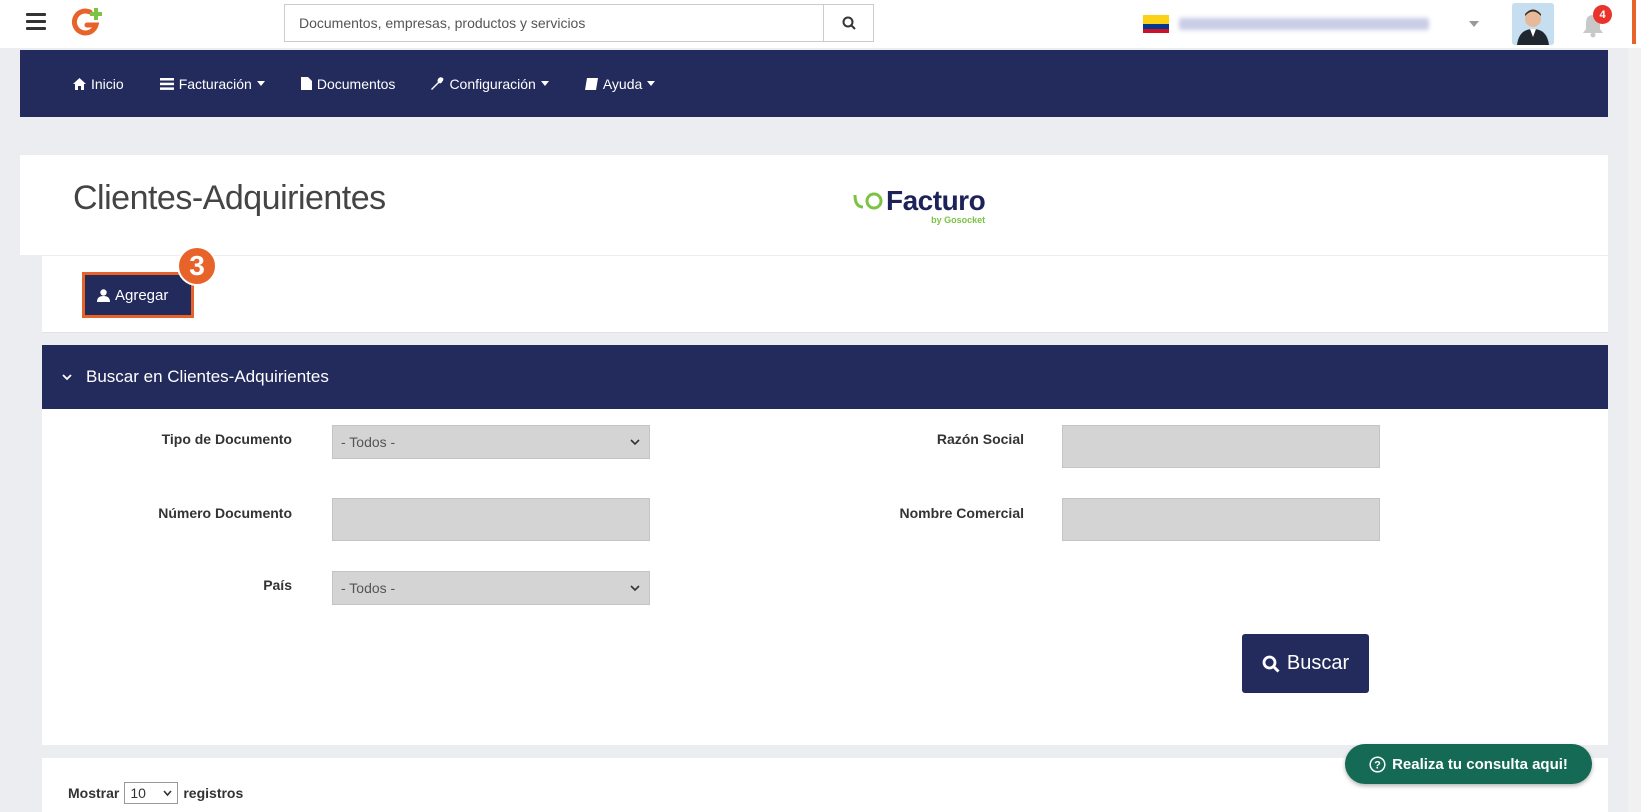  What do you see at coordinates (225, 513) in the screenshot?
I see `numero-documento-label: Número Documento` at bounding box center [225, 513].